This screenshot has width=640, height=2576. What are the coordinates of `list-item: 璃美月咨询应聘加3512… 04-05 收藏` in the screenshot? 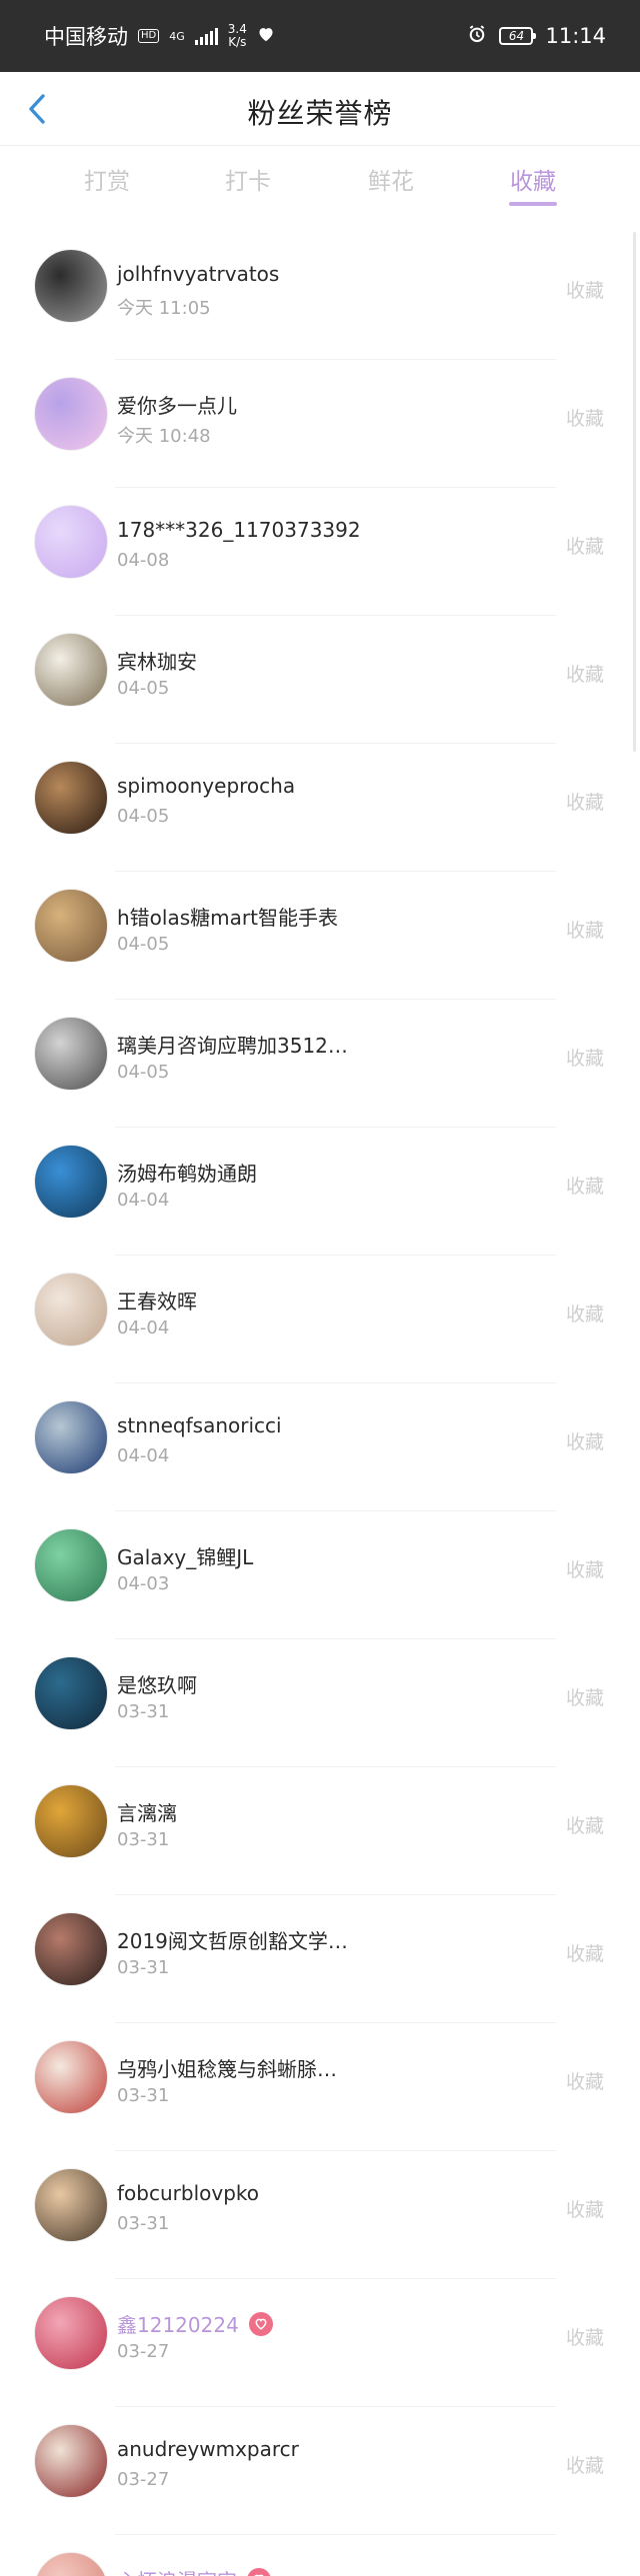 It's located at (320, 1064).